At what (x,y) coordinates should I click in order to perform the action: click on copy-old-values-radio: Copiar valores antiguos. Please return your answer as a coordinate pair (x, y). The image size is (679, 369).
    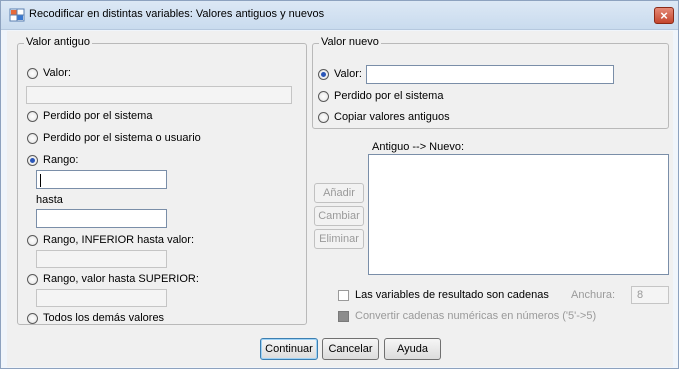
    Looking at the image, I should click on (384, 117).